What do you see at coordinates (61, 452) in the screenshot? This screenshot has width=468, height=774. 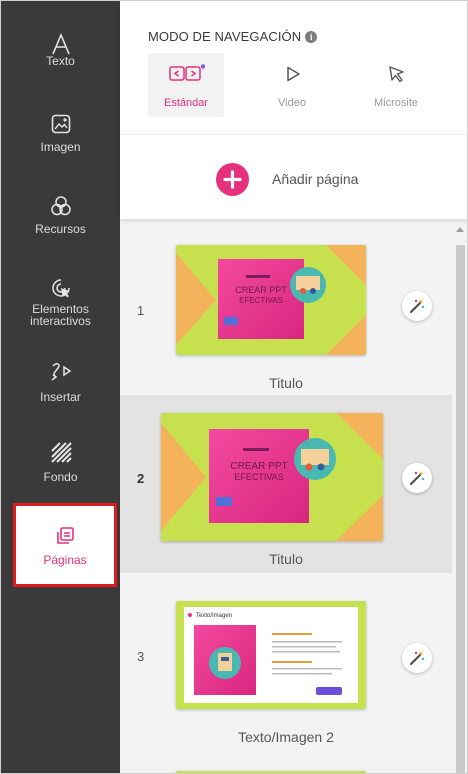 I see `background-icon` at bounding box center [61, 452].